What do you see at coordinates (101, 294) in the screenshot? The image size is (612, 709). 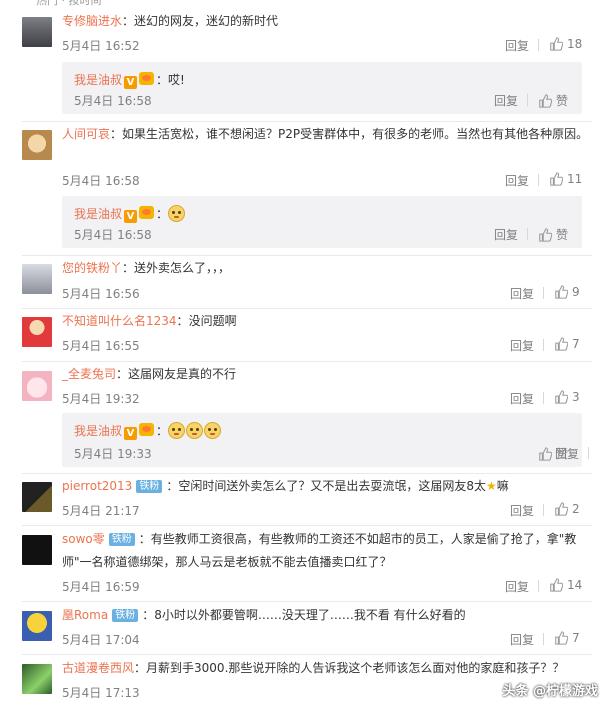 I see `comment-date: 5月4日 16:56` at bounding box center [101, 294].